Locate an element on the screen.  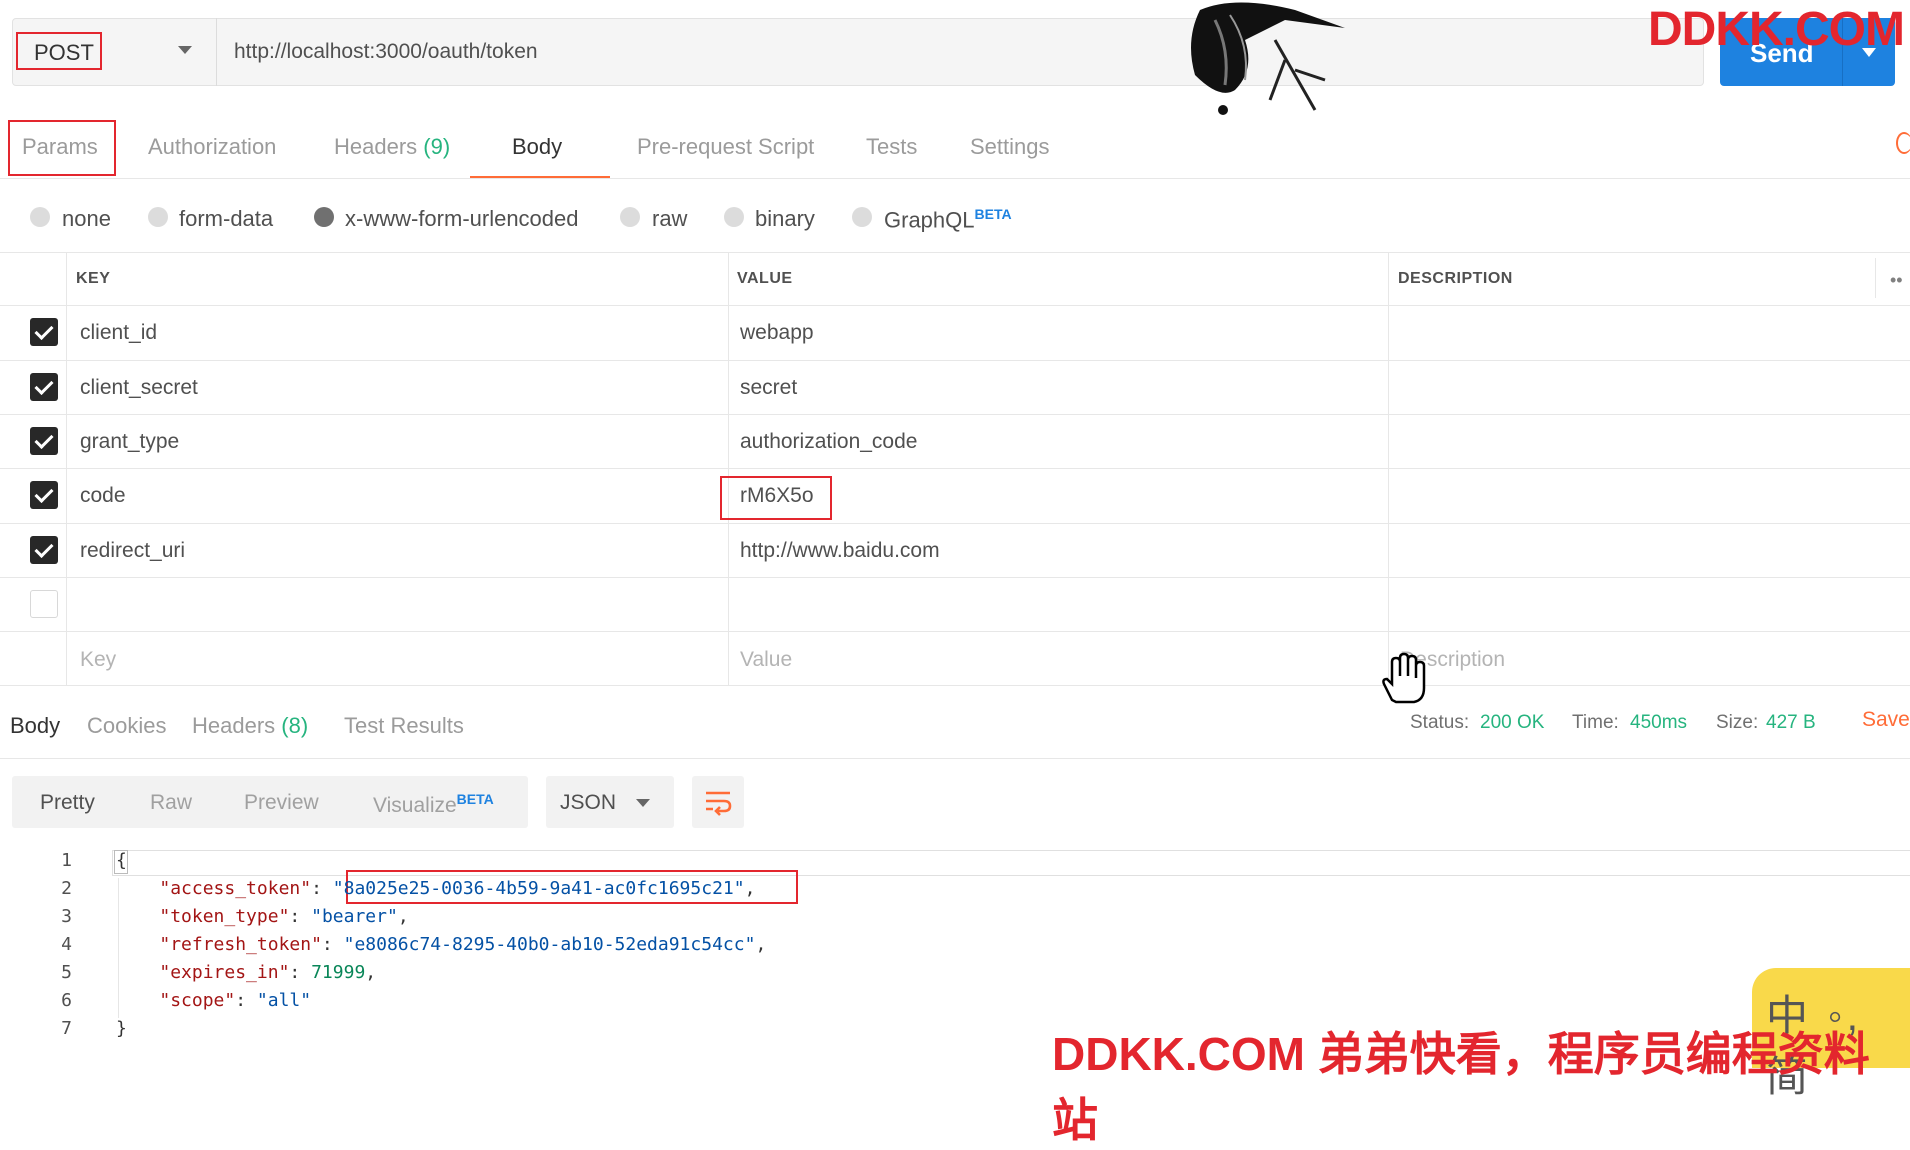
line-number: 7 is located at coordinates (66, 1028).